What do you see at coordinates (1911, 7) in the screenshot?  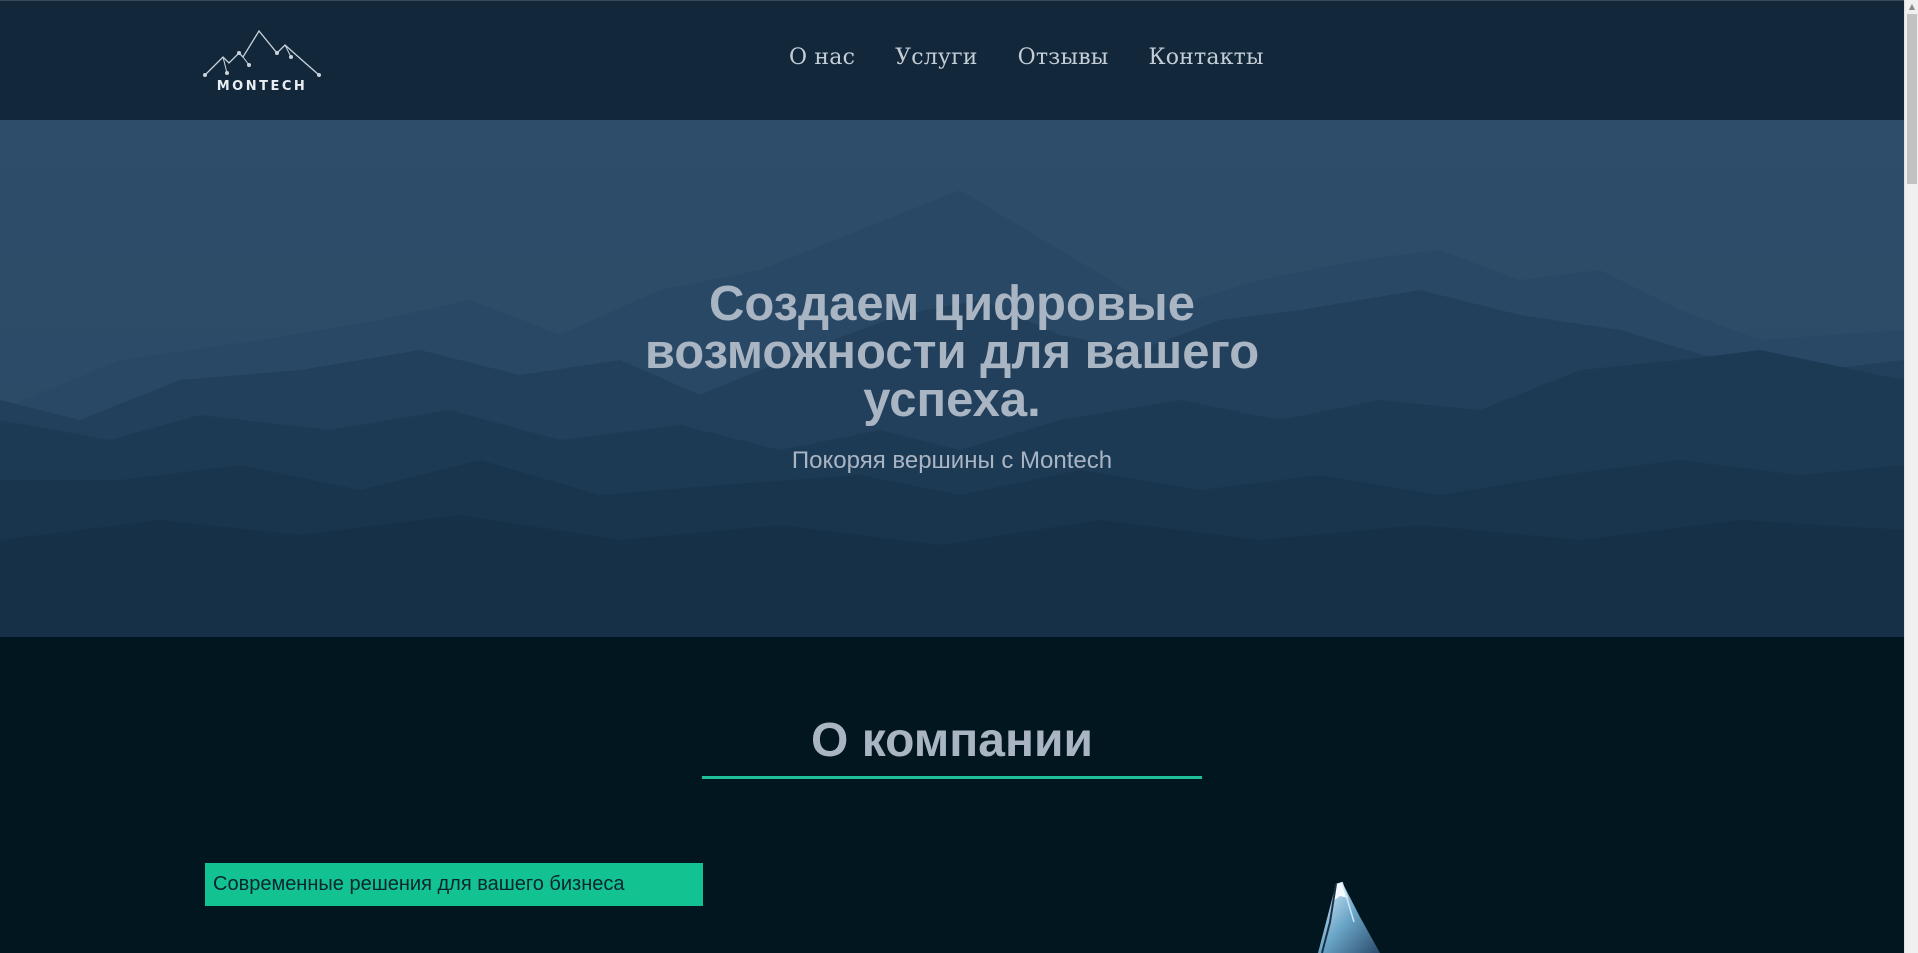 I see `scroll-up-icon: ▲` at bounding box center [1911, 7].